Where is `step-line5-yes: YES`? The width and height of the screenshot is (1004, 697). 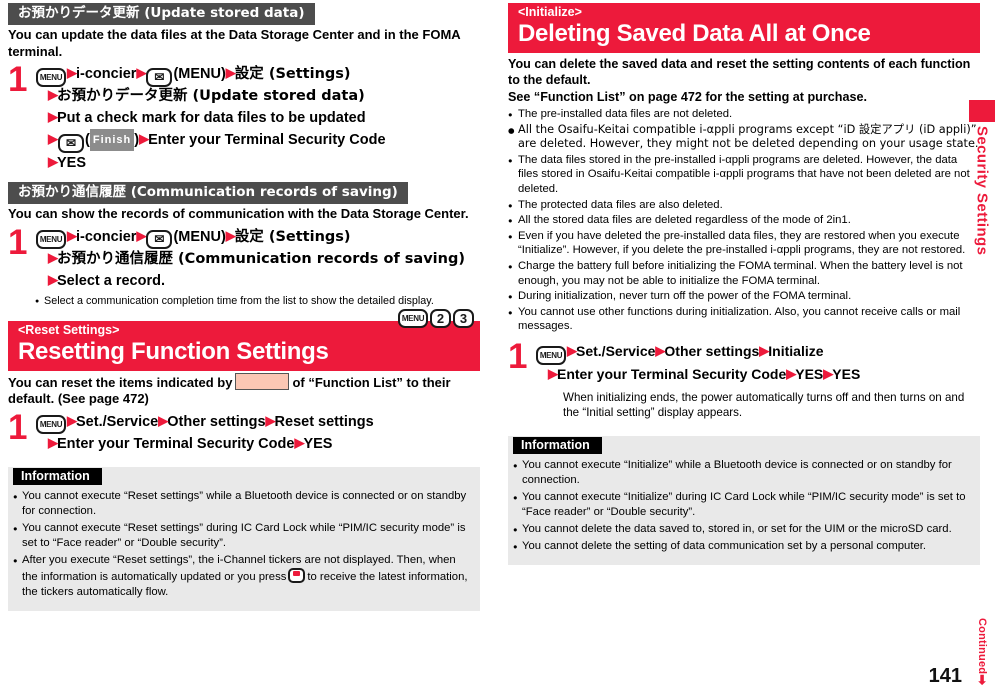
step-line5-yes: YES is located at coordinates (72, 163).